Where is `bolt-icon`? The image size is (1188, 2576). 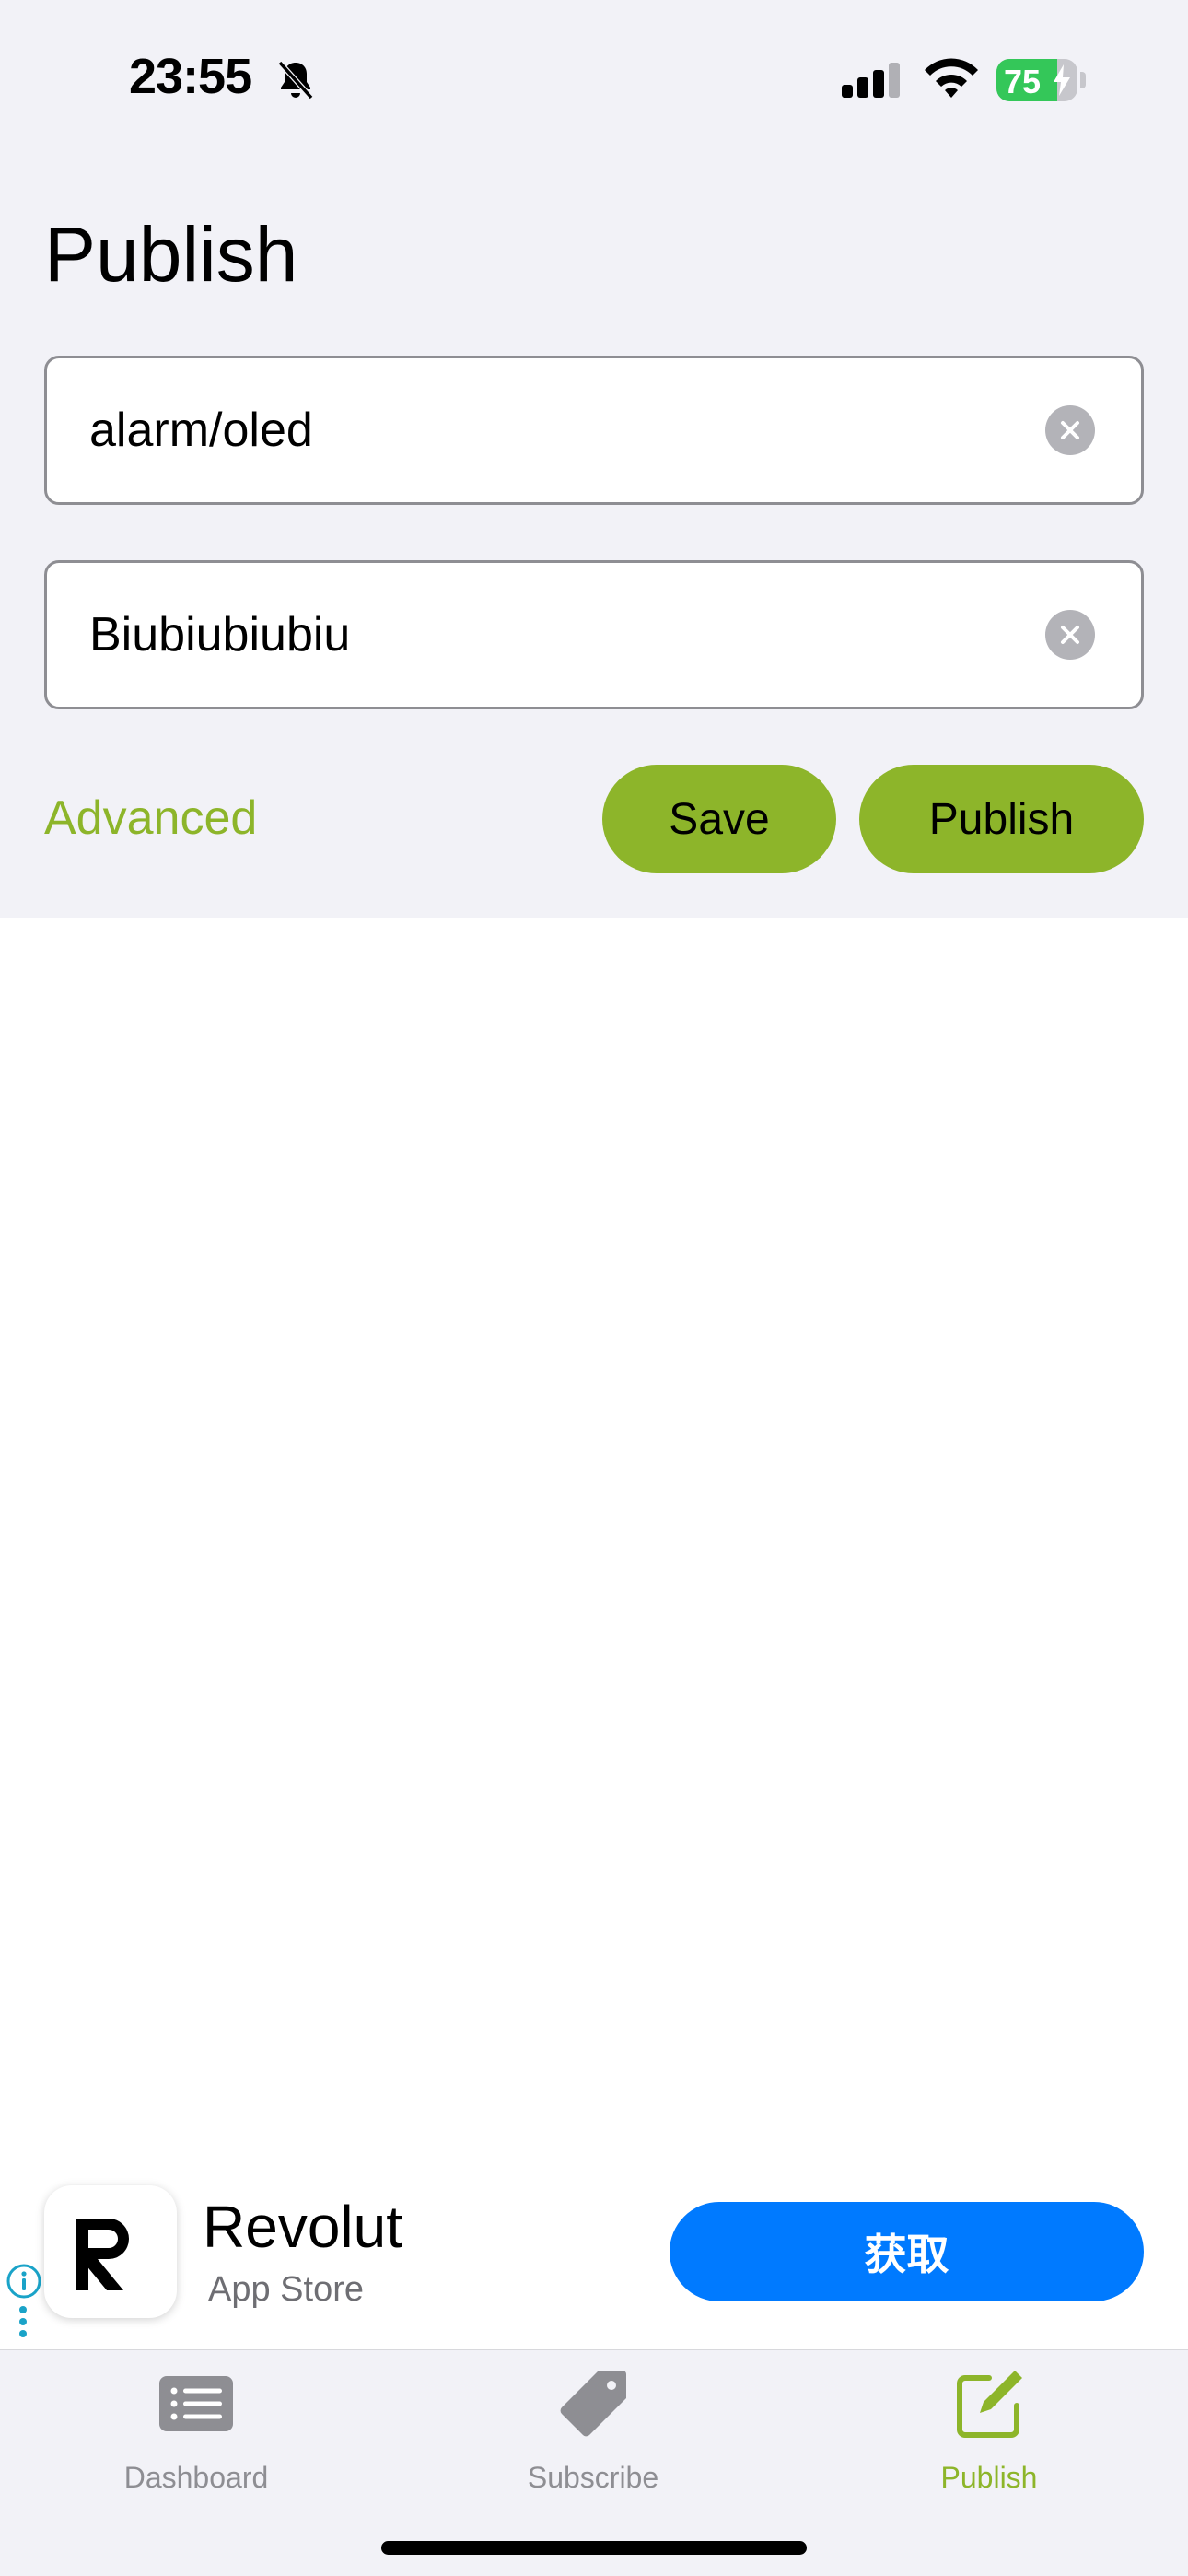
bolt-icon is located at coordinates (1062, 80).